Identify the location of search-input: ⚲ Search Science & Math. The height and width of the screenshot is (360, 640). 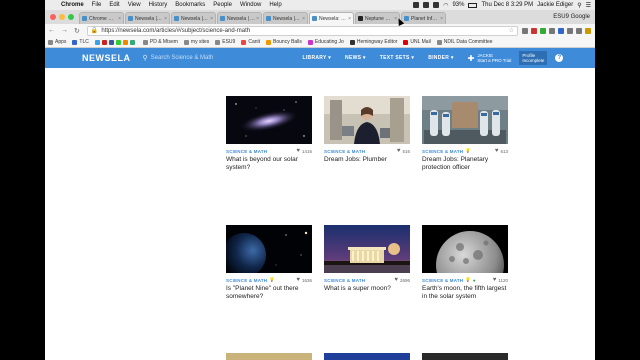
(213, 58).